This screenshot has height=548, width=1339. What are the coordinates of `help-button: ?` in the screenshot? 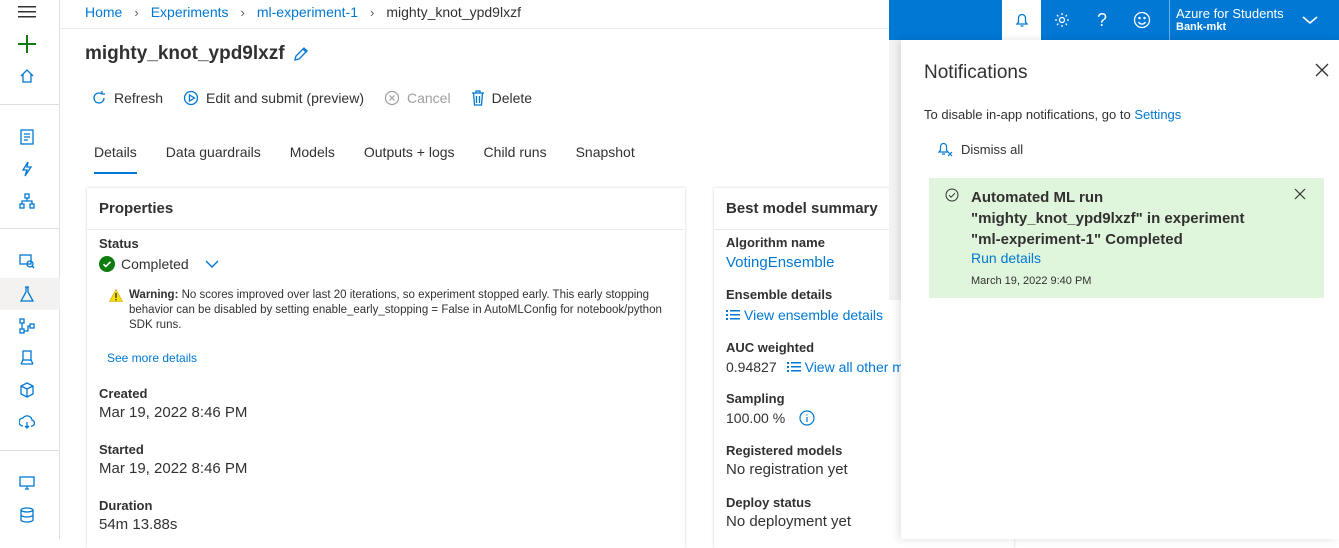 It's located at (1102, 20).